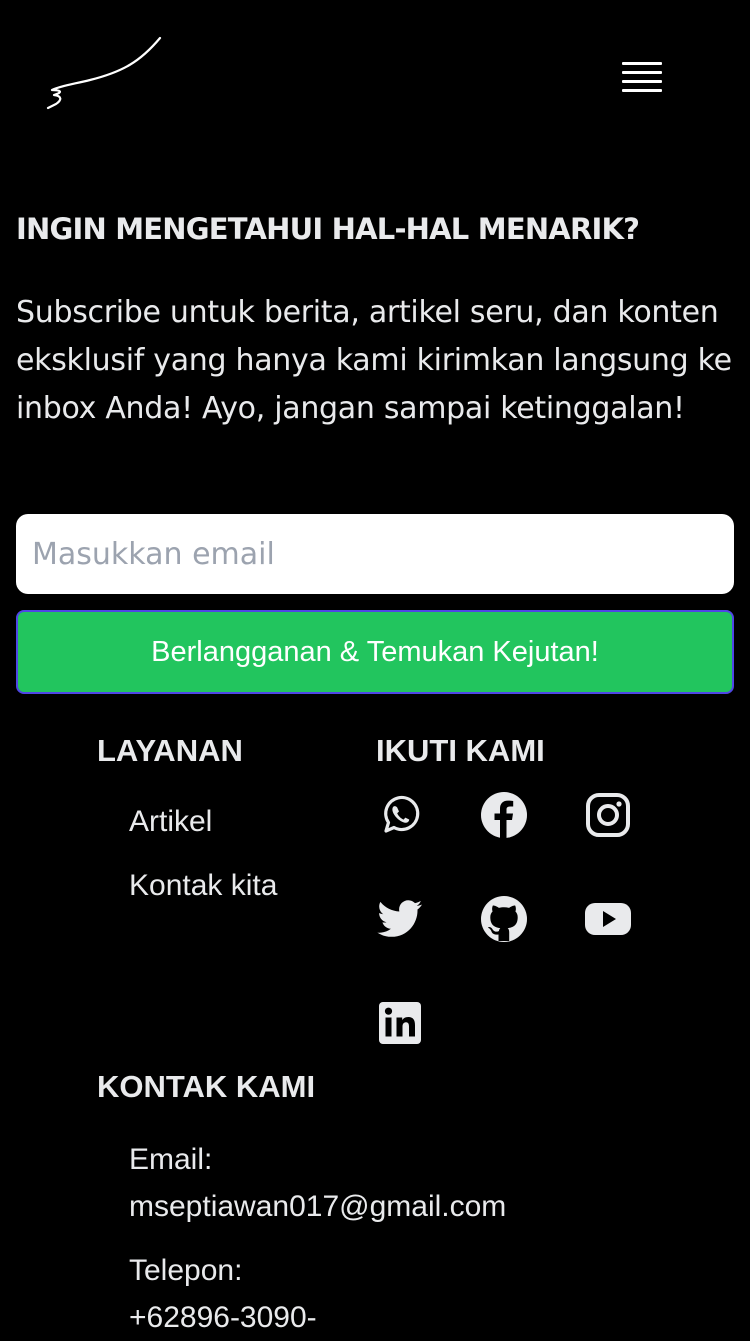 This screenshot has height=1341, width=750. What do you see at coordinates (317, 1206) in the screenshot?
I see `contact-email-link: mseptiawan017@gmail.com` at bounding box center [317, 1206].